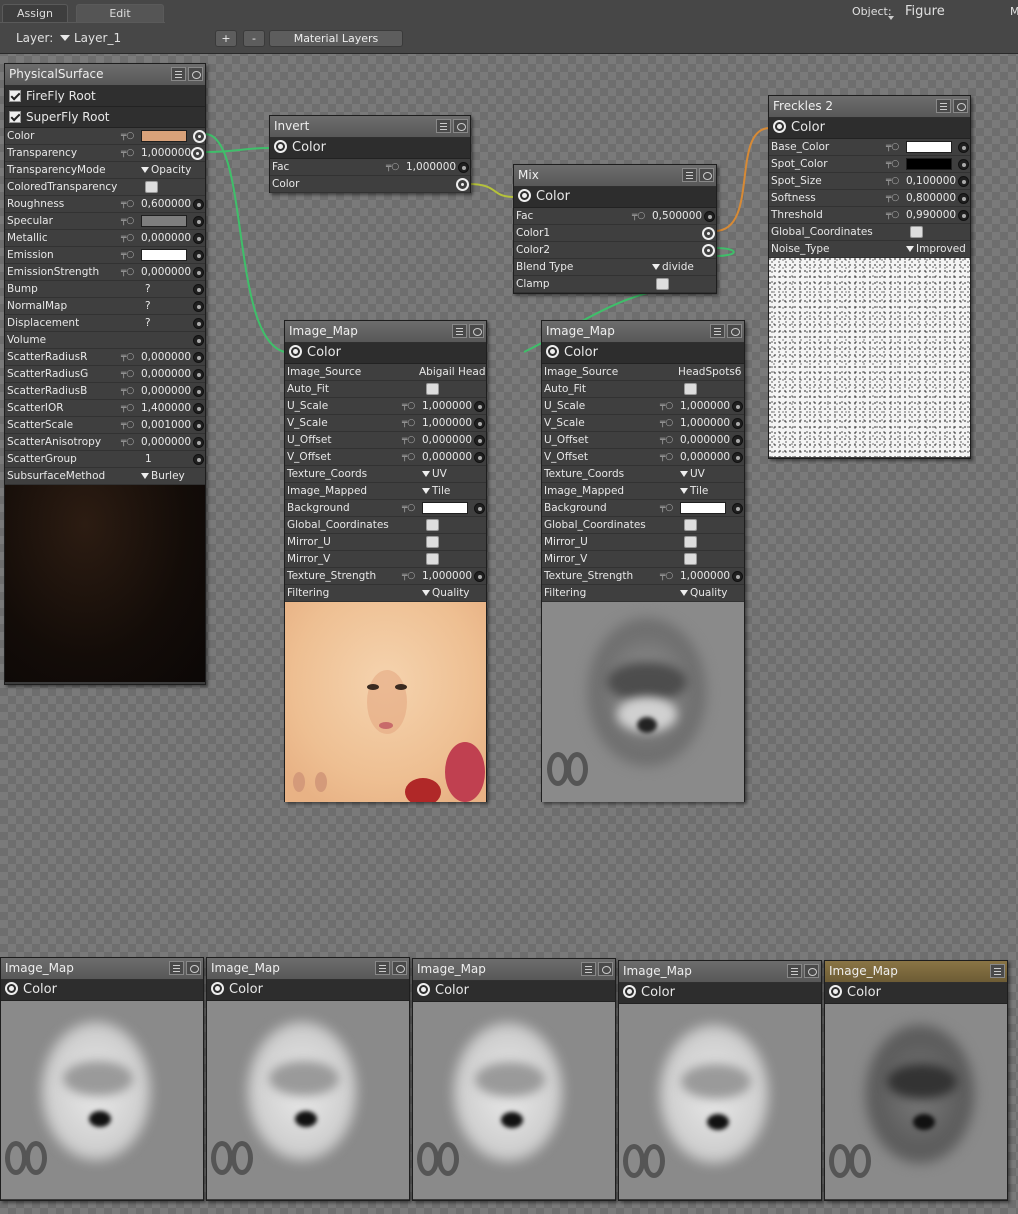 This screenshot has width=1018, height=1214. Describe the element at coordinates (869, 164) in the screenshot. I see `param-row-spot-color: Spot_Color ╤○` at that location.